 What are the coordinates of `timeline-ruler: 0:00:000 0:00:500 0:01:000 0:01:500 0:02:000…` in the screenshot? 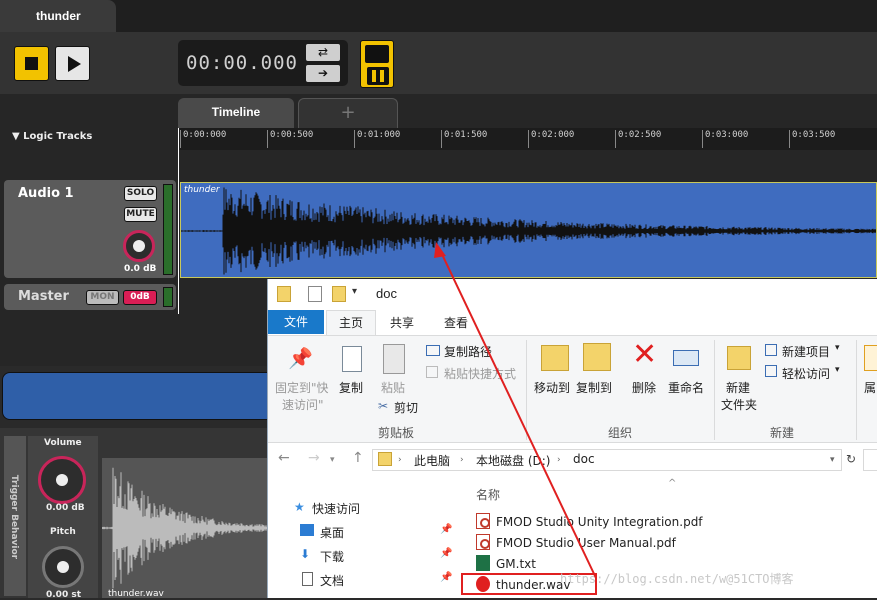 It's located at (527, 139).